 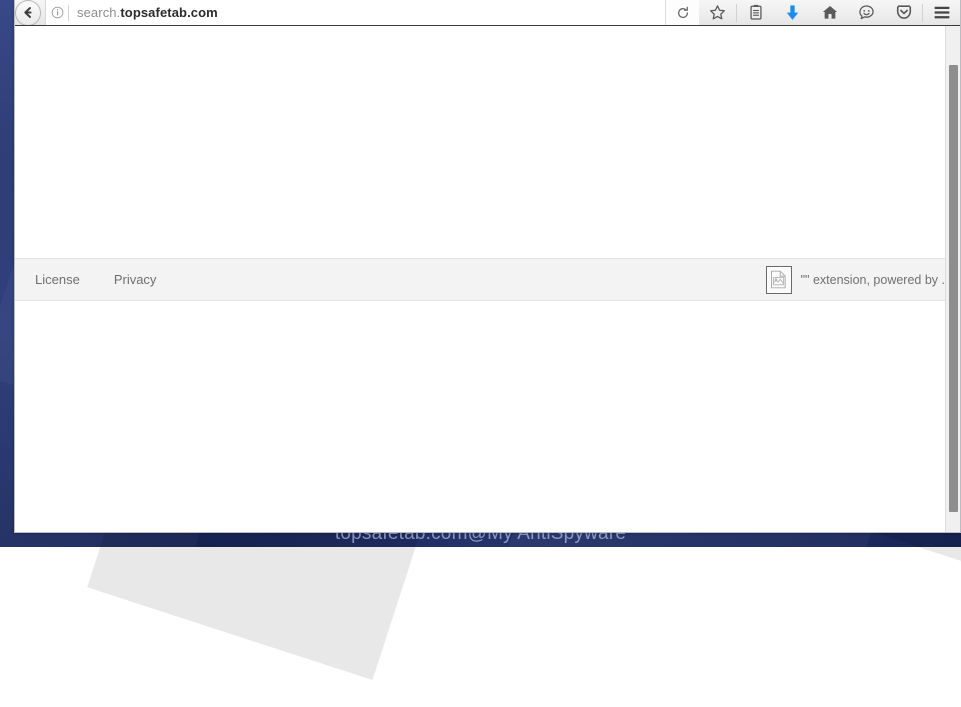 What do you see at coordinates (953, 288) in the screenshot?
I see `scrollbar-thumb` at bounding box center [953, 288].